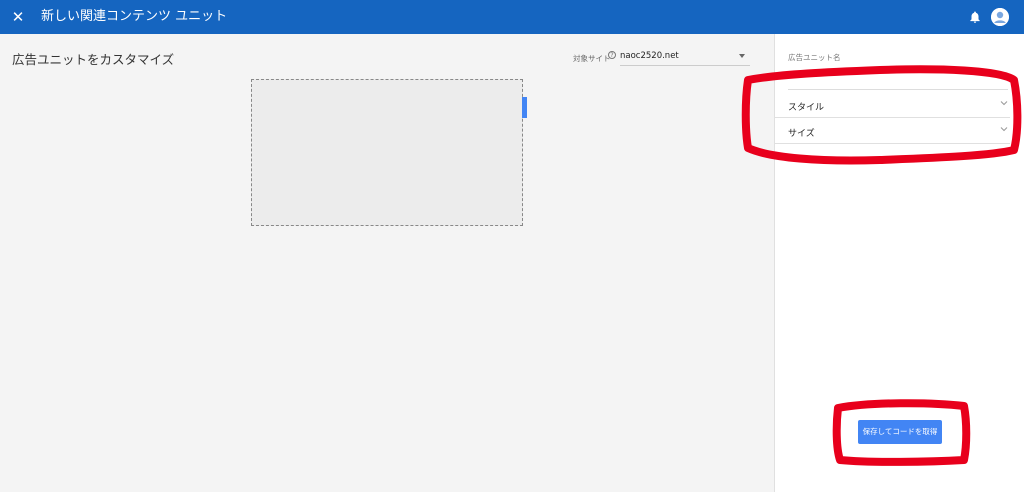 The width and height of the screenshot is (1024, 492). Describe the element at coordinates (814, 57) in the screenshot. I see `ad-unit-name-label: 広告ユニット名` at that location.